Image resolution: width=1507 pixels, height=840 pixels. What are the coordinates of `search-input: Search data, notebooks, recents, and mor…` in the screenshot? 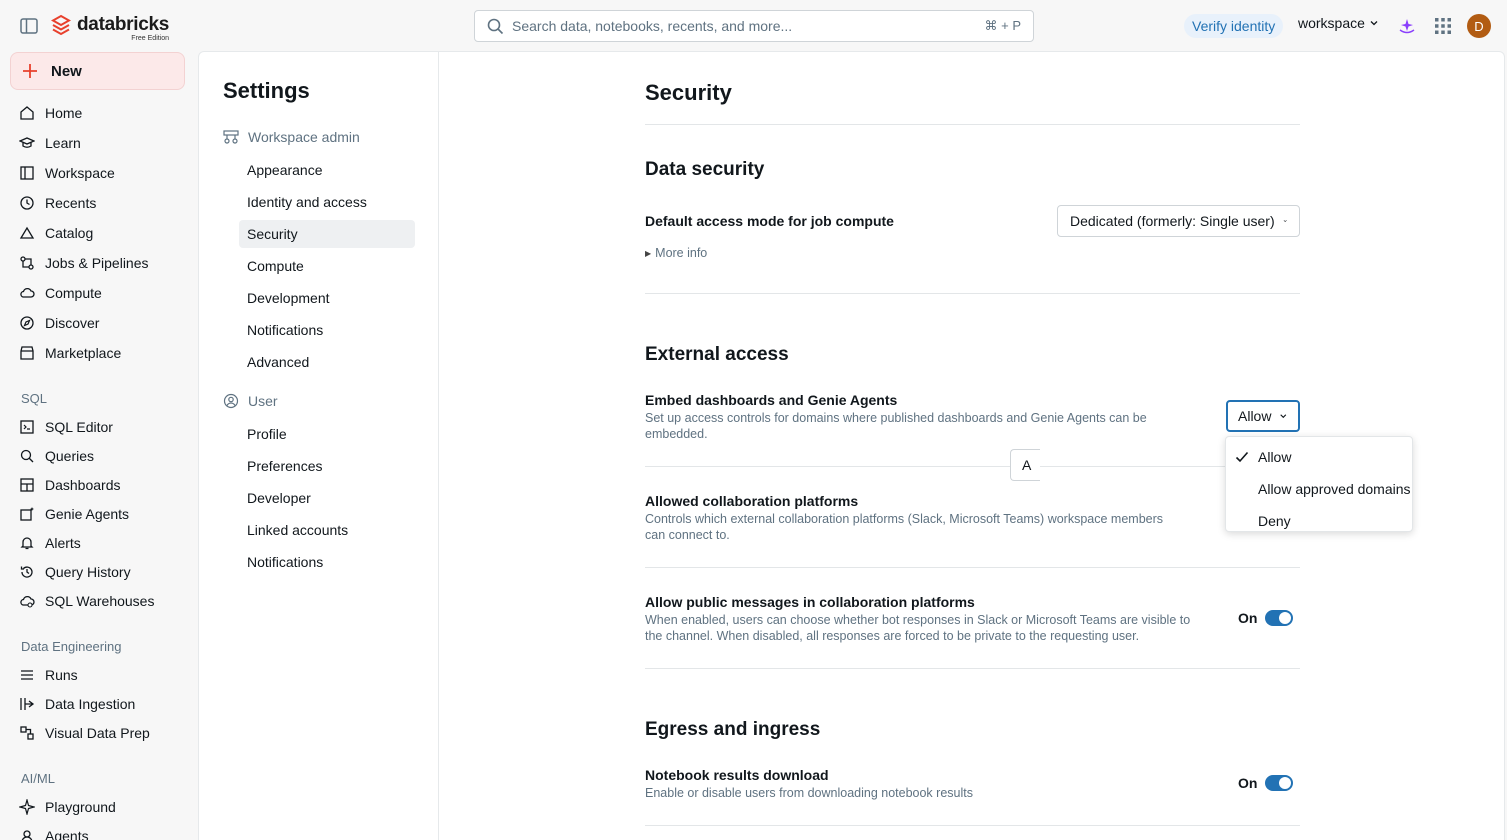 It's located at (754, 26).